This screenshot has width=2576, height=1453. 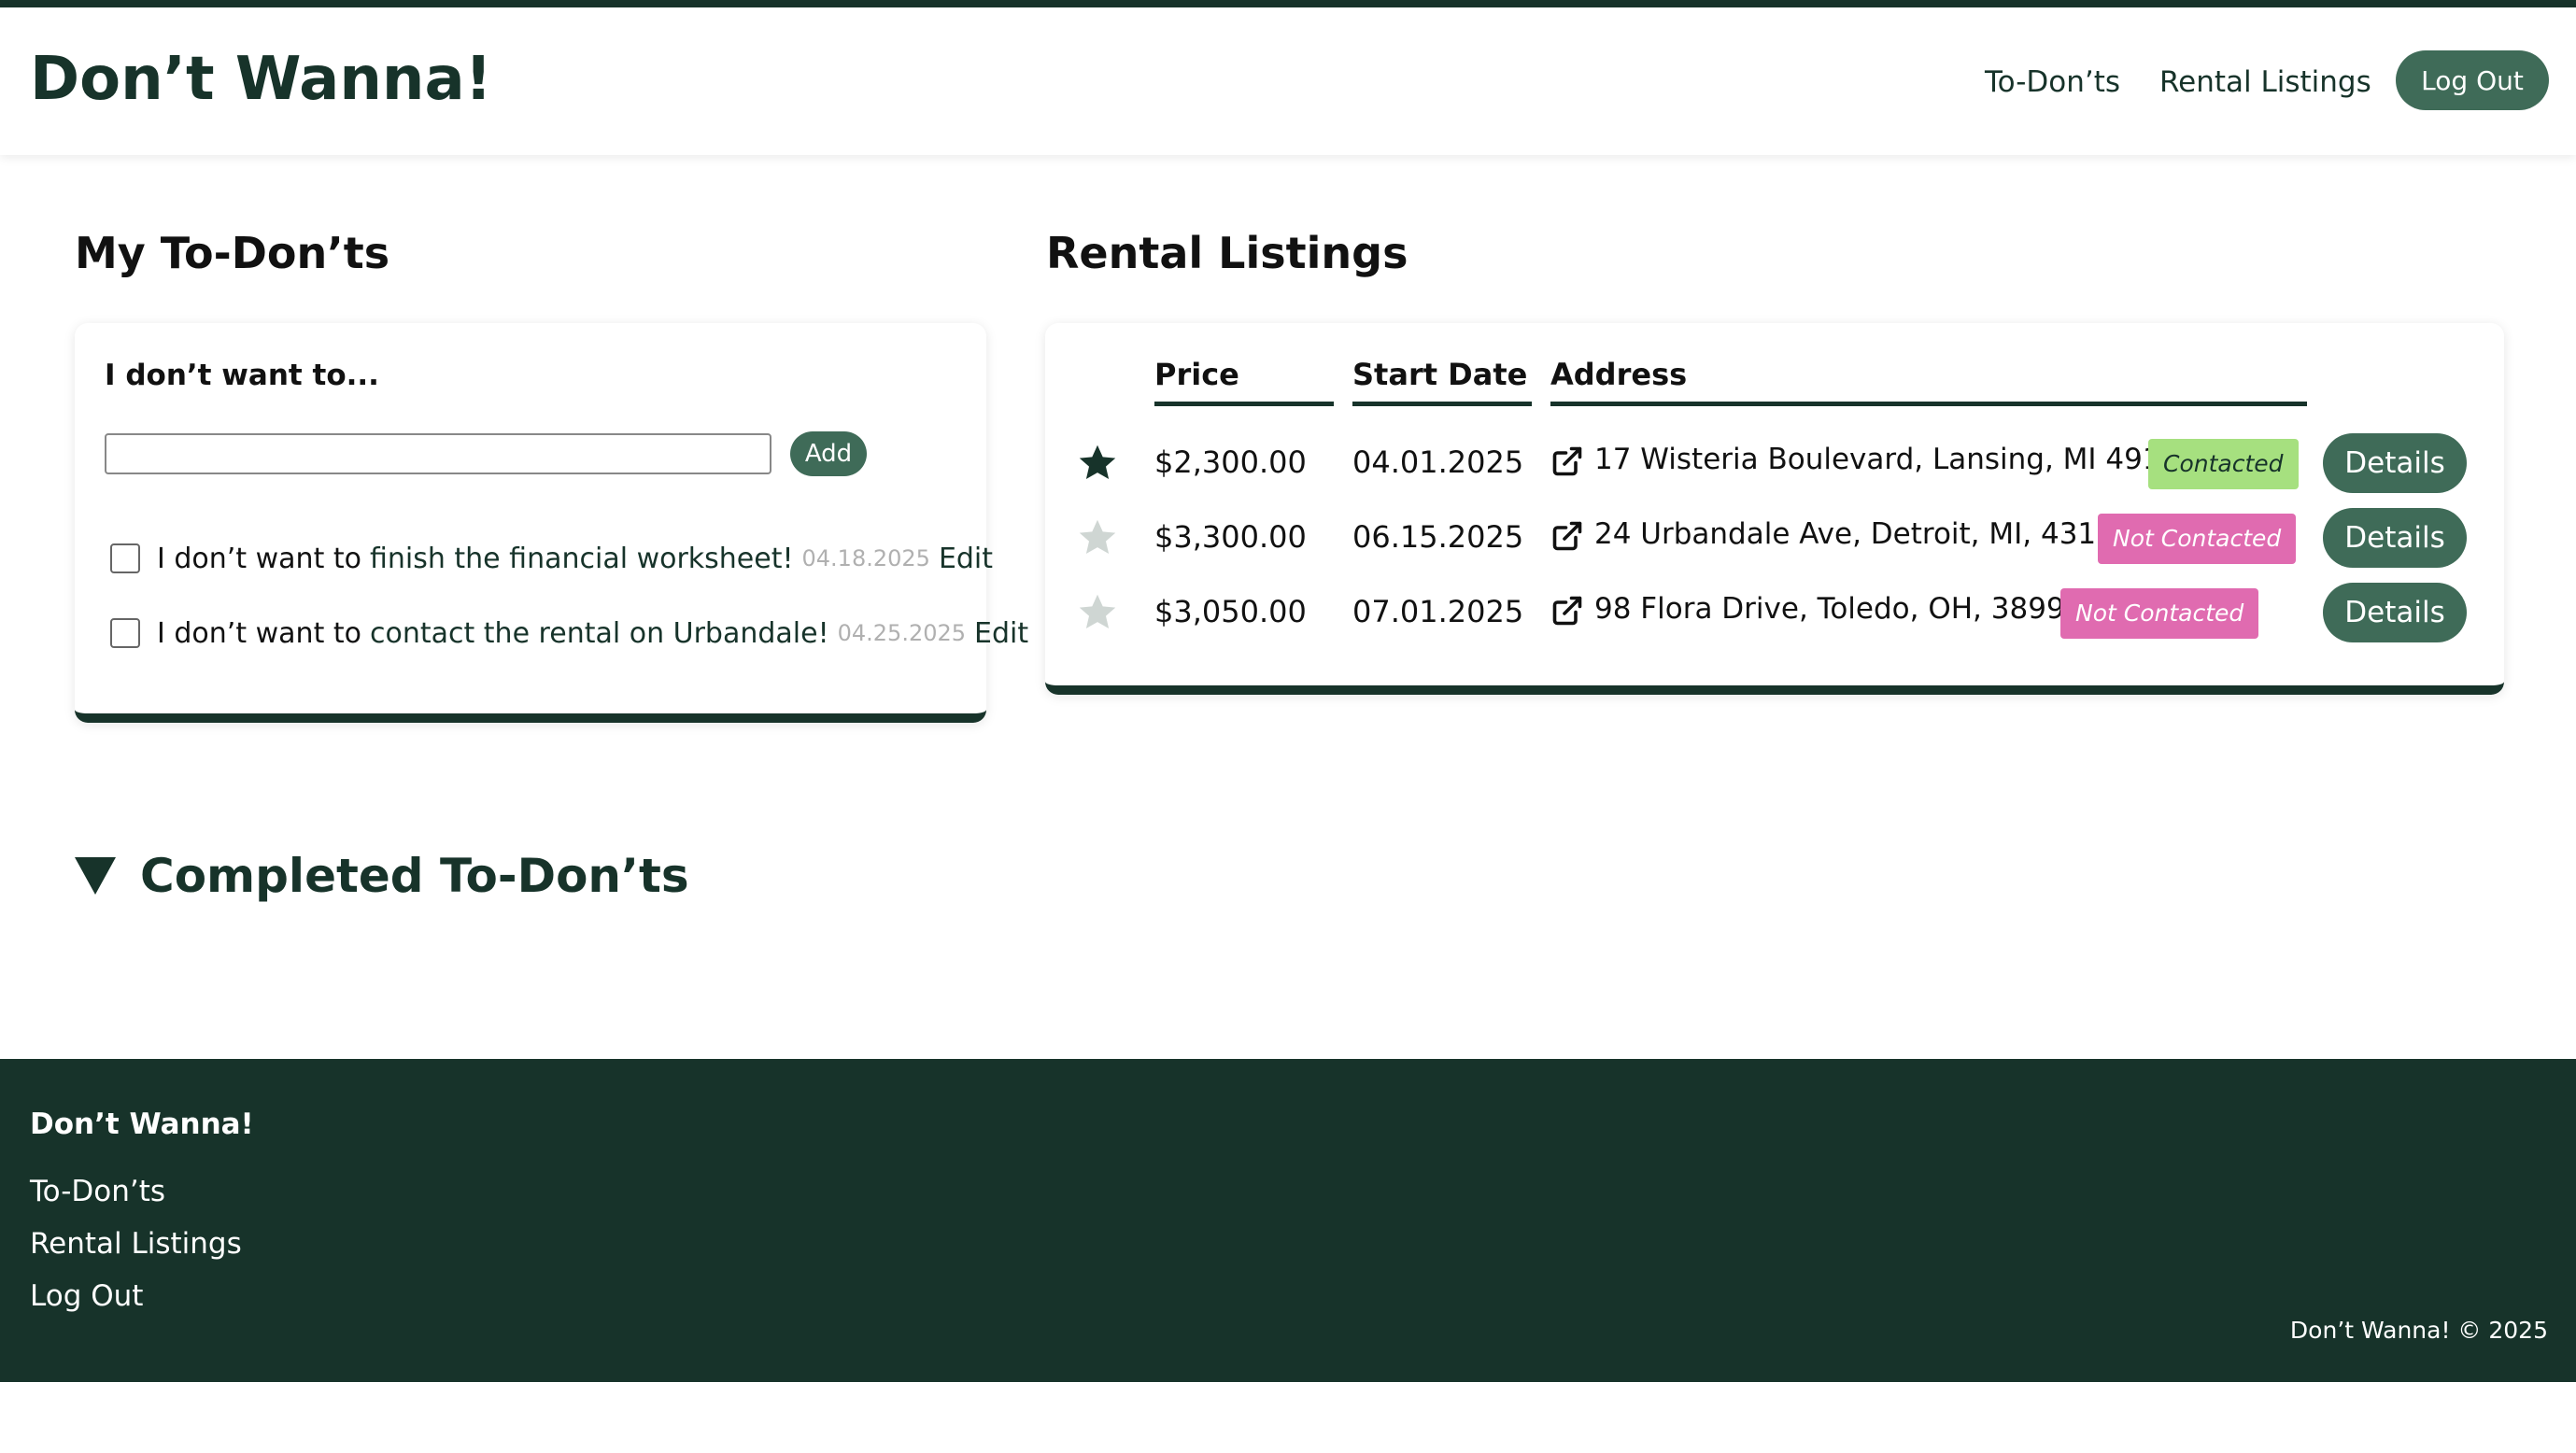 What do you see at coordinates (261, 79) in the screenshot?
I see `brand-logo: Don’t Wanna!` at bounding box center [261, 79].